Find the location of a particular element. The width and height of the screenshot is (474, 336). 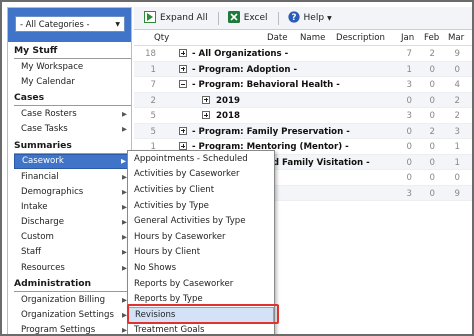

toolbar: Expand All Excel ? Help ▼ is located at coordinates (303, 18).